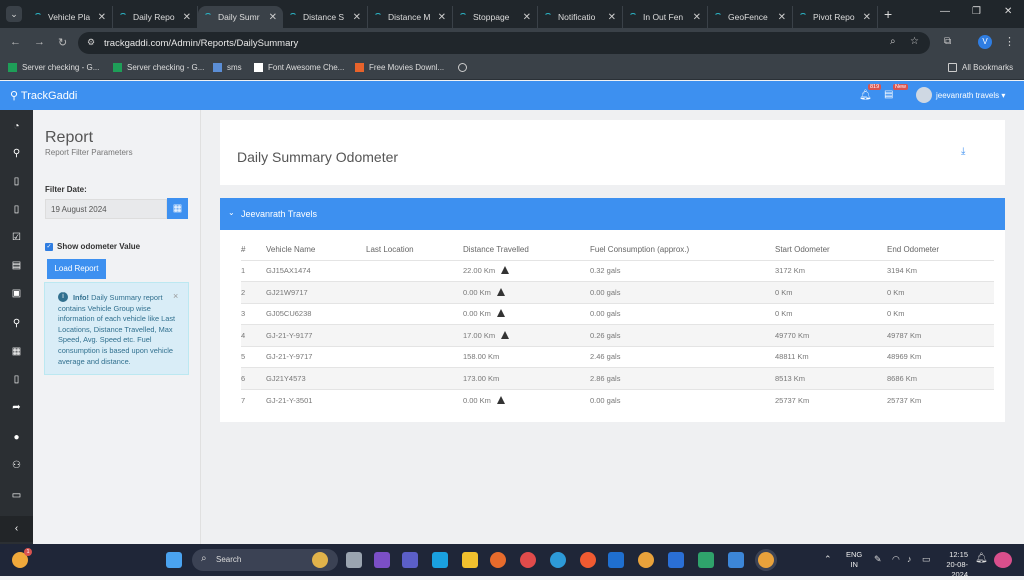 Image resolution: width=1024 pixels, height=580 pixels. What do you see at coordinates (92, 246) in the screenshot?
I see `odometer-checkbox-row: ✓ Show odometer Value` at bounding box center [92, 246].